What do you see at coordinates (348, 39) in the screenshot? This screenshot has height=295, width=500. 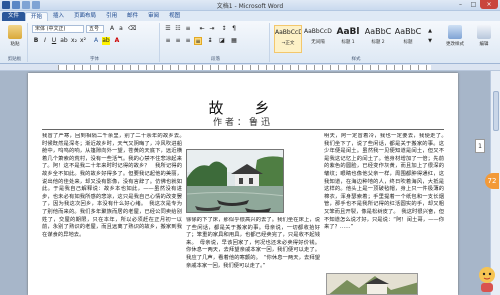 I see `style-heading-1: AaBl 标题 1` at bounding box center [348, 39].